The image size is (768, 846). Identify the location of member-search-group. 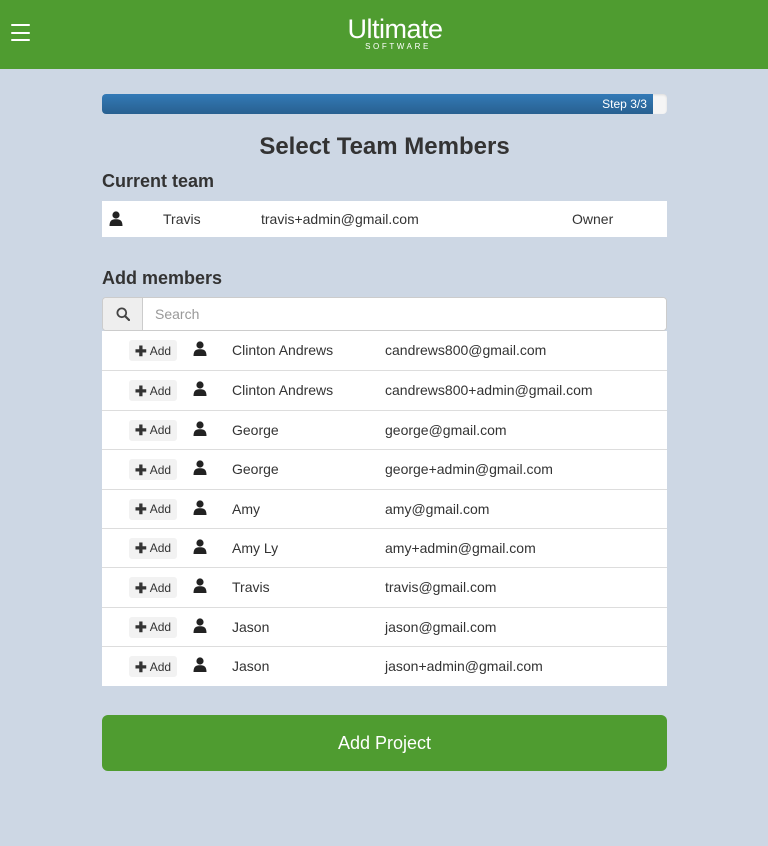
(384, 314).